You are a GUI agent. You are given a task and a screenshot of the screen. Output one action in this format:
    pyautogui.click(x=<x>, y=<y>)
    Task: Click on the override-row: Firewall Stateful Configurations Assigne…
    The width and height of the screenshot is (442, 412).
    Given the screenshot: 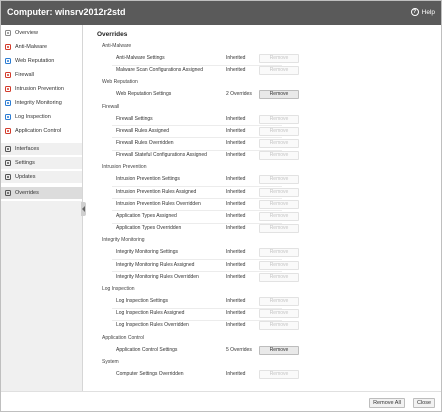 What is the action you would take?
    pyautogui.click(x=264, y=156)
    